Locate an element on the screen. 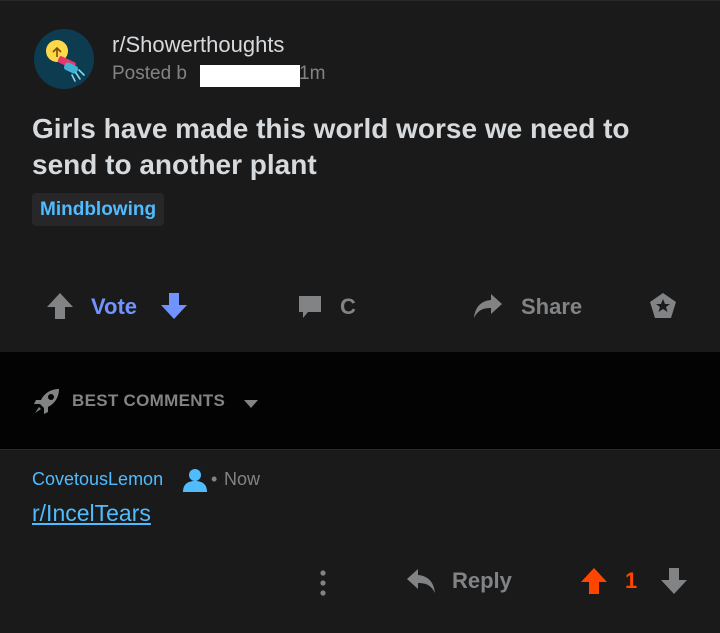  sort-label: BEST COMMENTS is located at coordinates (148, 401).